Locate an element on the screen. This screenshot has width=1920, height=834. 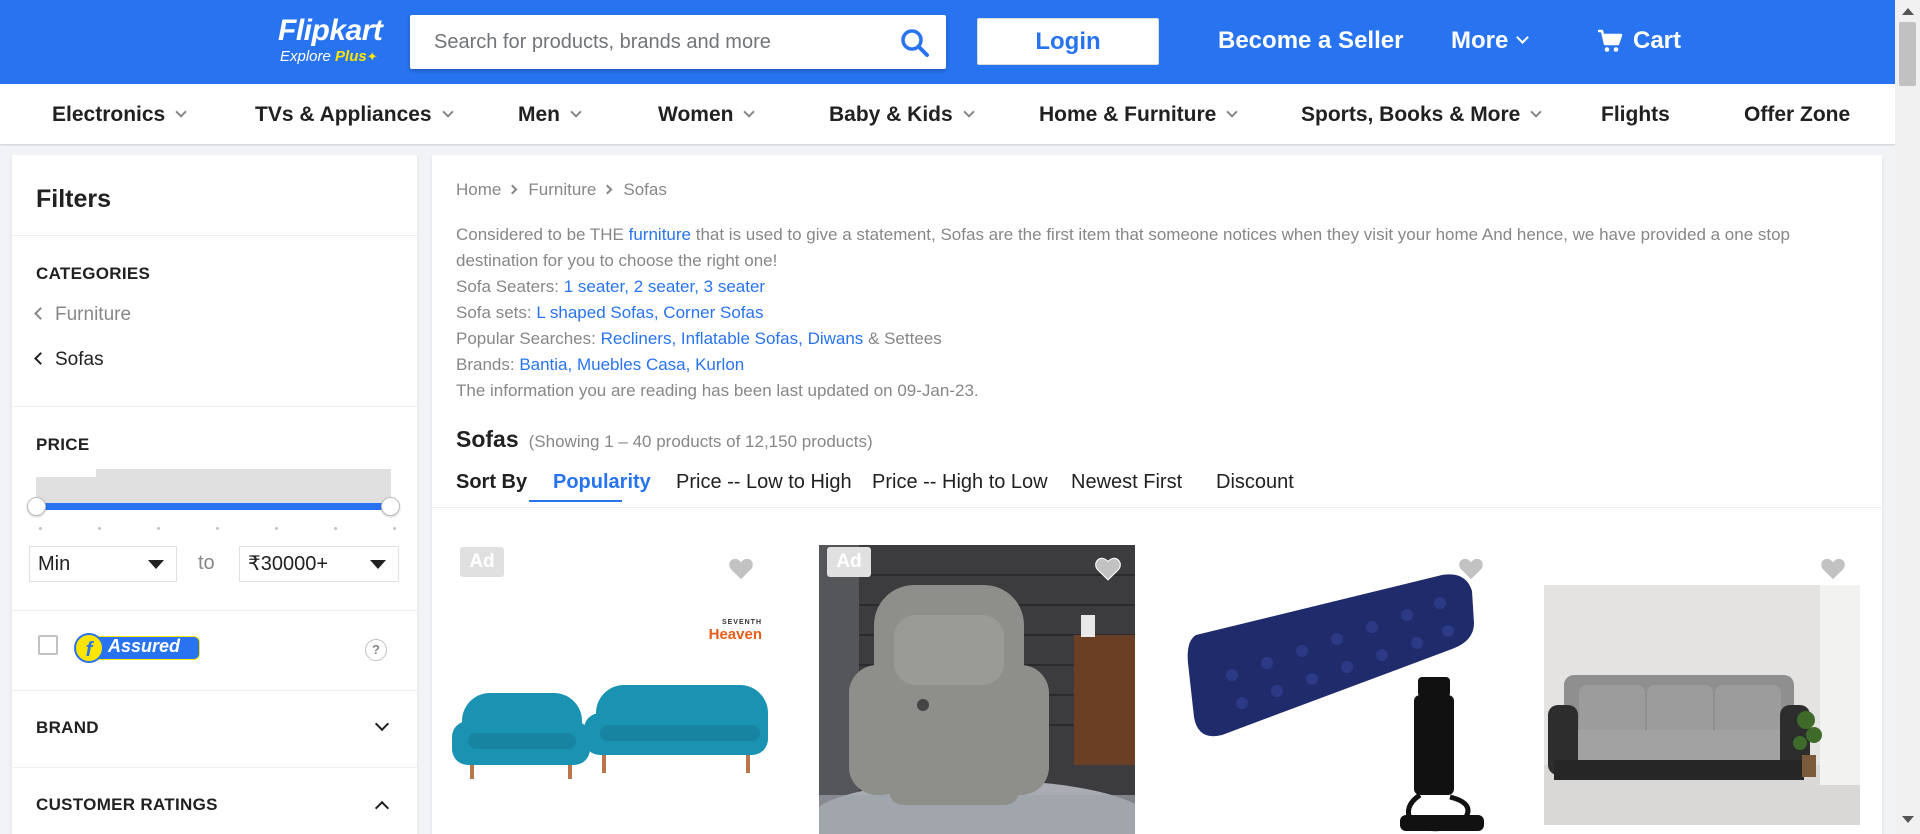
more-menu: More is located at coordinates (1490, 41).